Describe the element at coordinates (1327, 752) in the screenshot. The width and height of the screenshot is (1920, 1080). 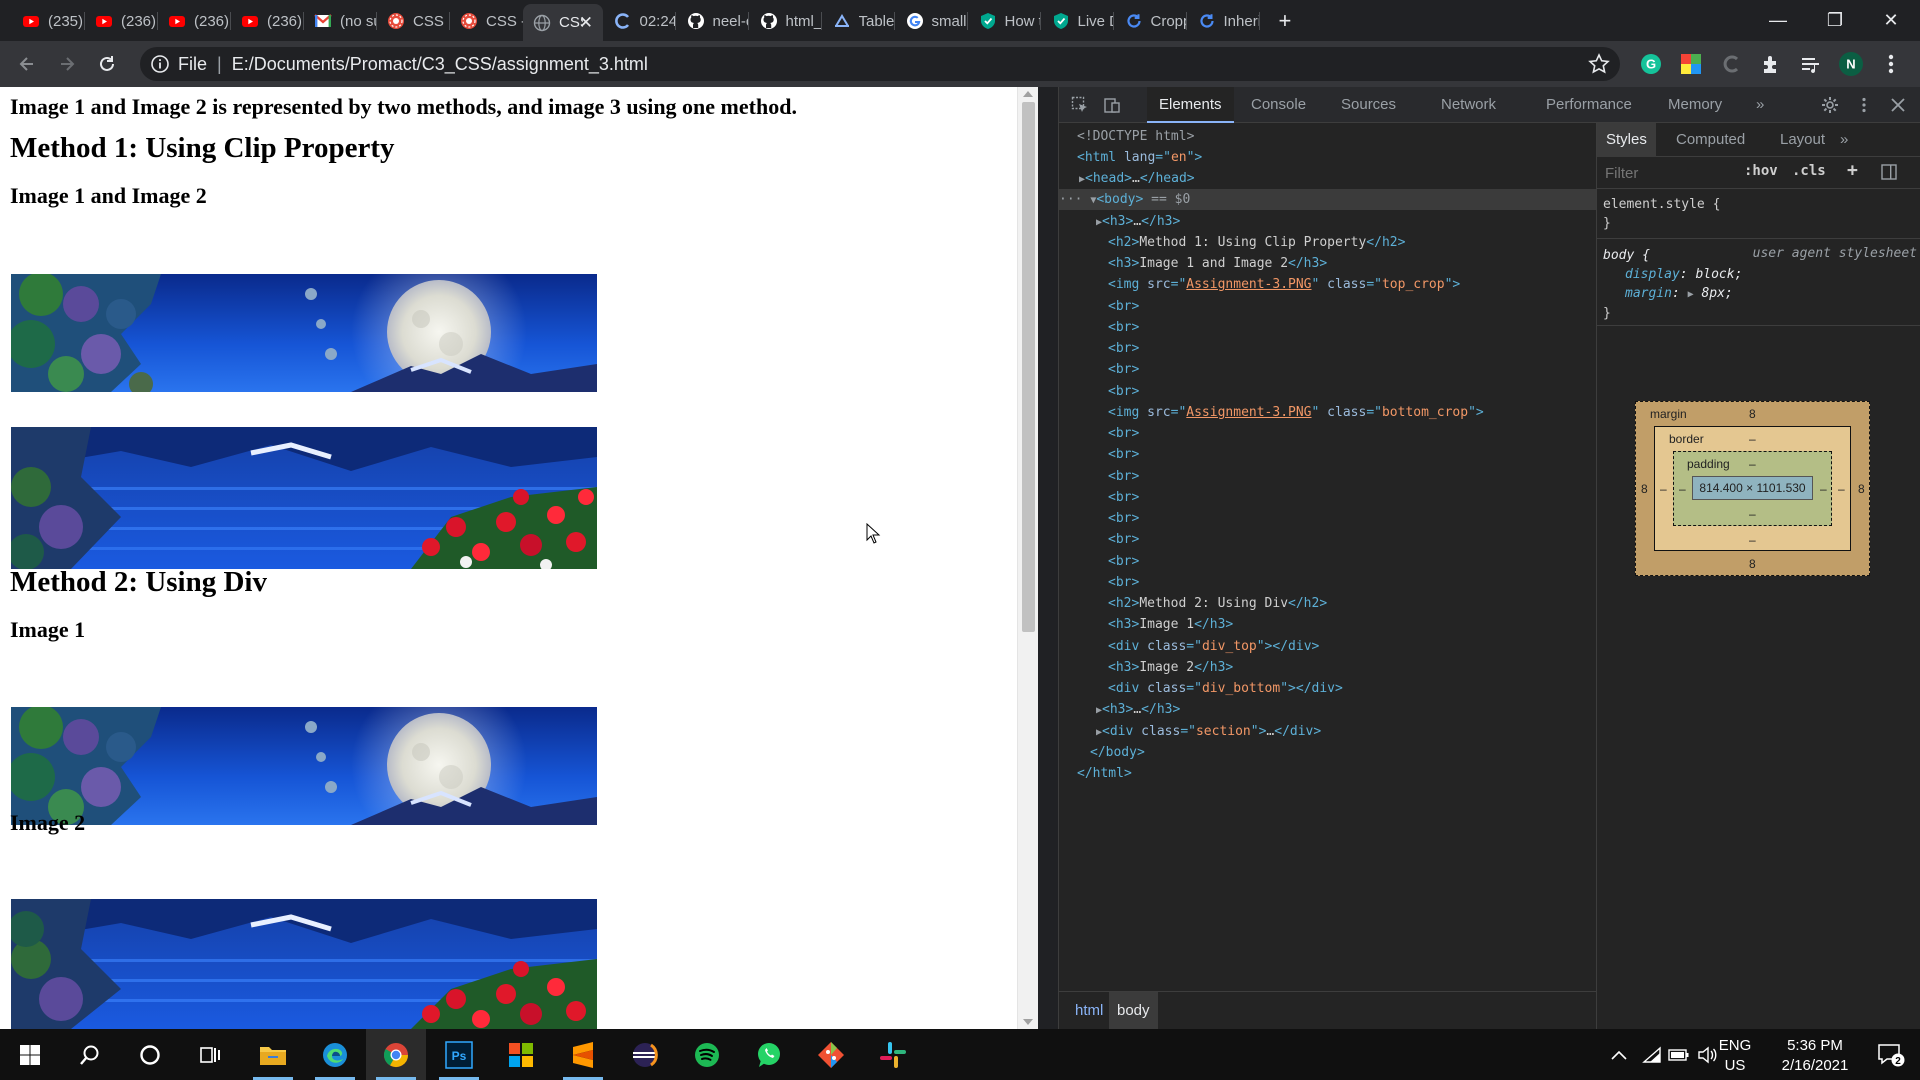
I see `dom-body-close: </body>` at that location.